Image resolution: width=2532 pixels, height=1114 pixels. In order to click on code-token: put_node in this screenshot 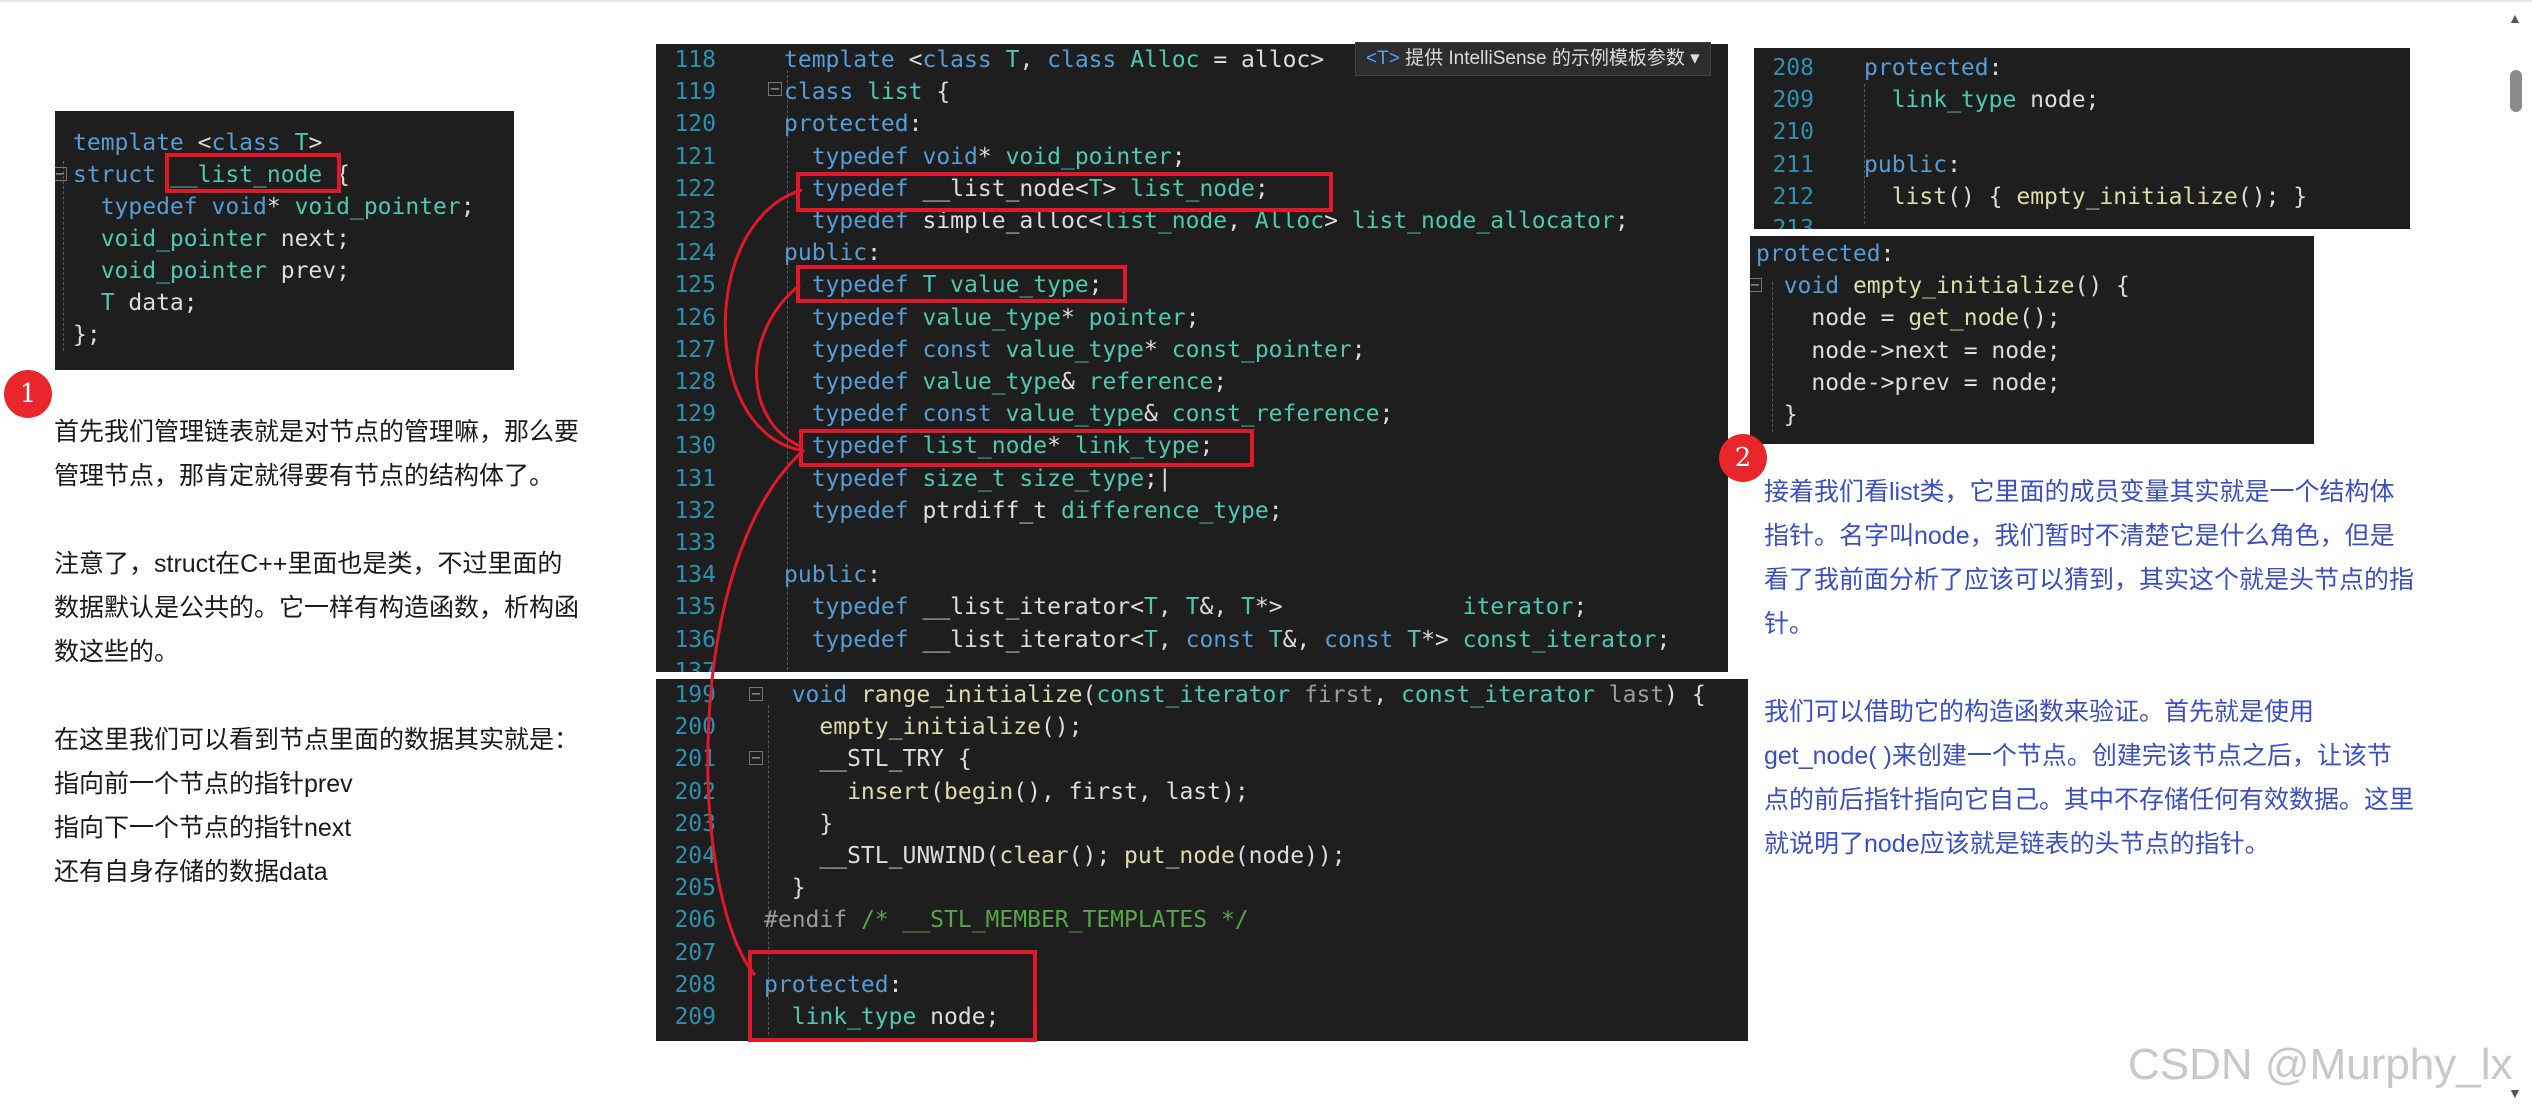, I will do `click(1179, 856)`.